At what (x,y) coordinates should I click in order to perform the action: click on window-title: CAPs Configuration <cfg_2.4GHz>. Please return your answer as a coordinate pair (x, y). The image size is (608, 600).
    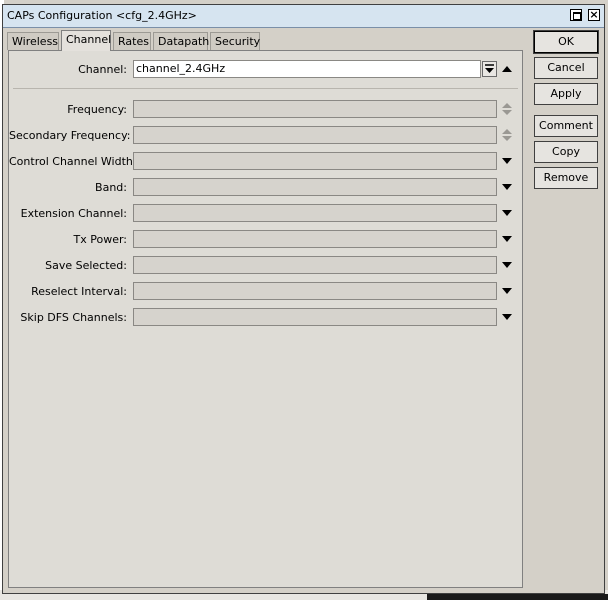
    Looking at the image, I should click on (102, 15).